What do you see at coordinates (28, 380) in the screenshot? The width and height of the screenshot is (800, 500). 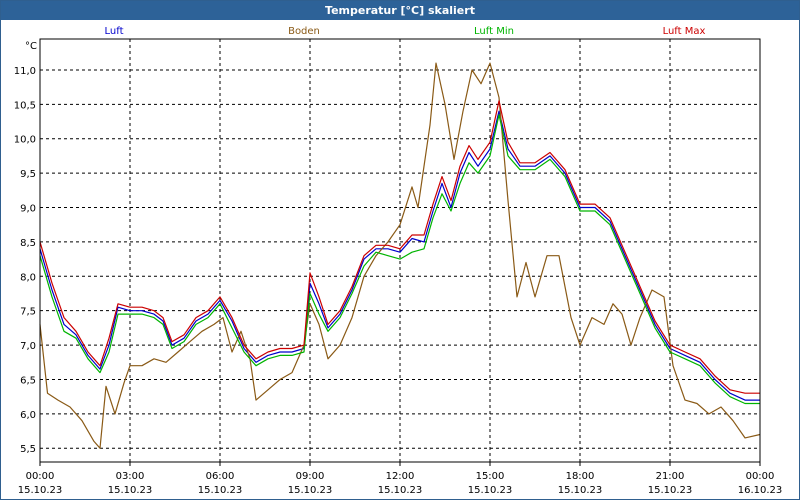 I see `y-tick-label: 6,5` at bounding box center [28, 380].